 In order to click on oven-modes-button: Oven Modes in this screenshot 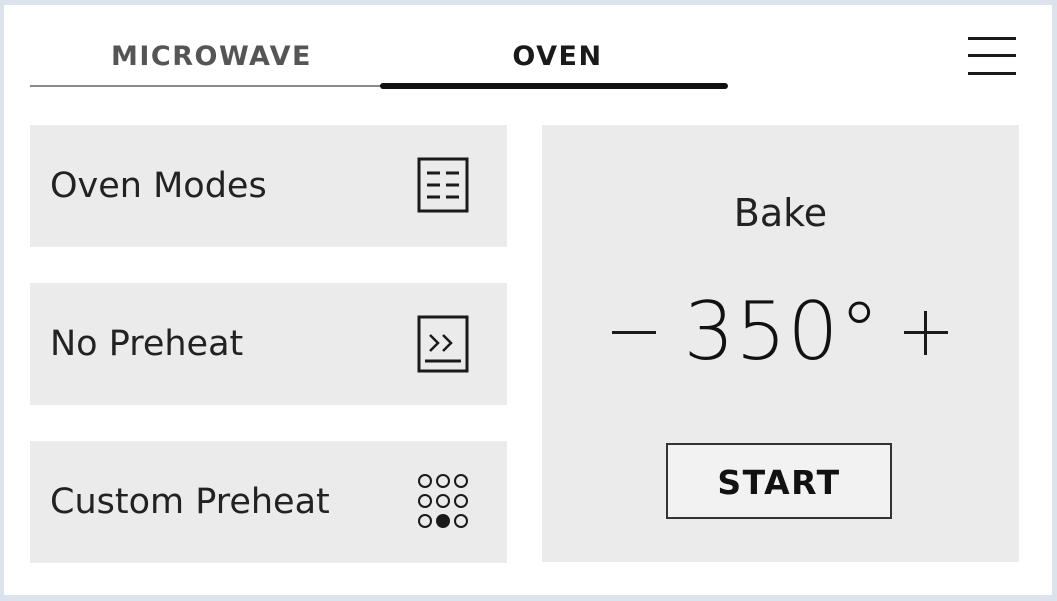, I will do `click(268, 186)`.